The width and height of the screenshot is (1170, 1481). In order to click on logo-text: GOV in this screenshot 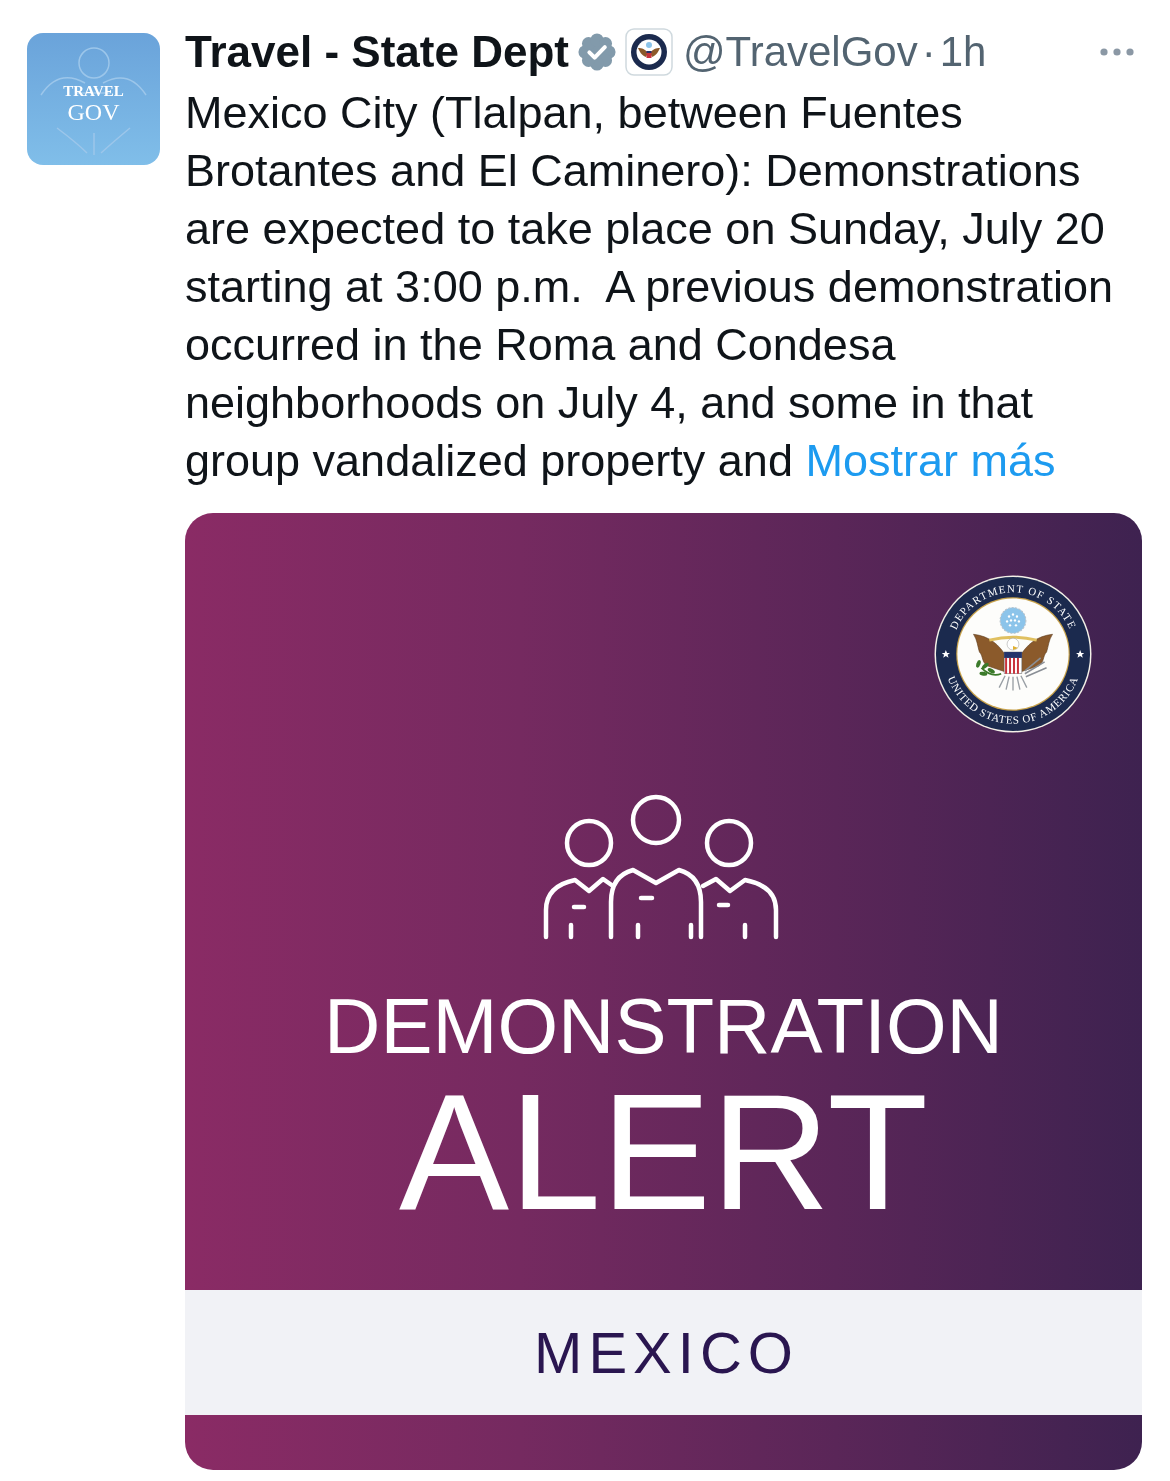, I will do `click(93, 112)`.